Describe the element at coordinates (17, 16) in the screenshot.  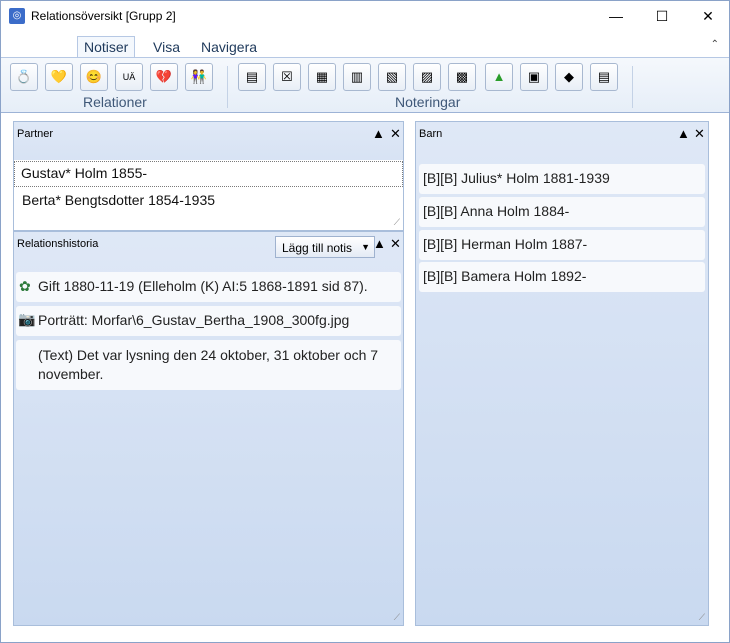
I see `app-icon: ◎` at that location.